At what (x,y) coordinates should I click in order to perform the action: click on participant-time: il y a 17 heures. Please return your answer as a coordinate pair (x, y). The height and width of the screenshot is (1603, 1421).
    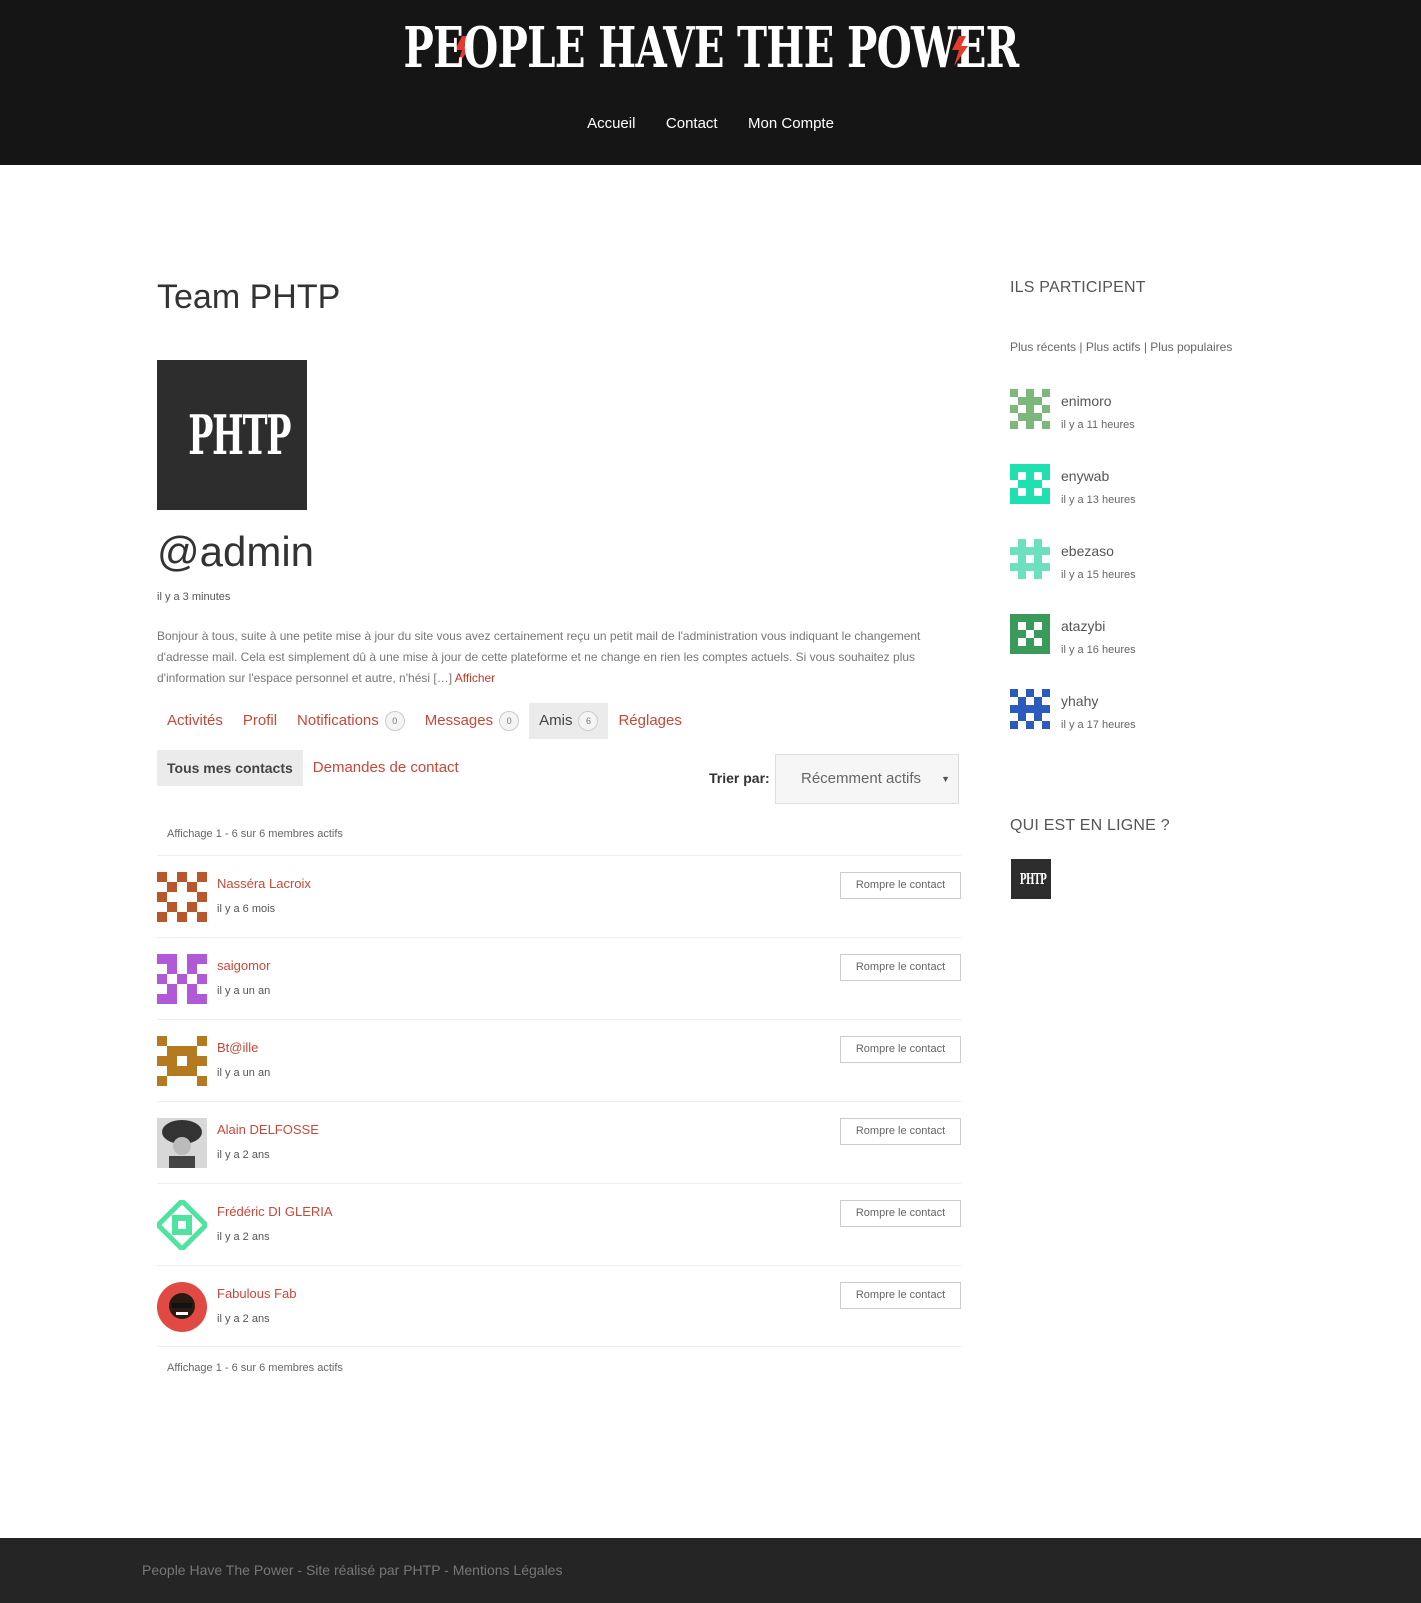
    Looking at the image, I should click on (1098, 725).